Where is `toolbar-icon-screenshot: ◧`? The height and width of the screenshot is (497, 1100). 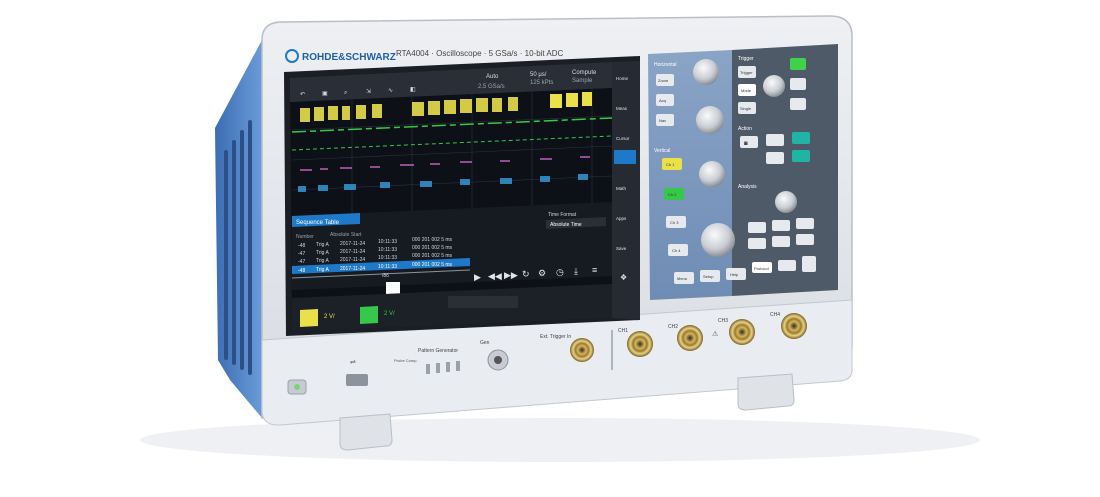
toolbar-icon-screenshot: ◧ is located at coordinates (413, 90).